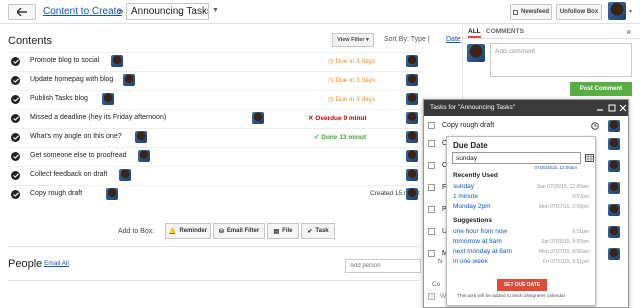 This screenshot has height=308, width=640. I want to click on unfollow-box-button: Unfollow Box, so click(579, 12).